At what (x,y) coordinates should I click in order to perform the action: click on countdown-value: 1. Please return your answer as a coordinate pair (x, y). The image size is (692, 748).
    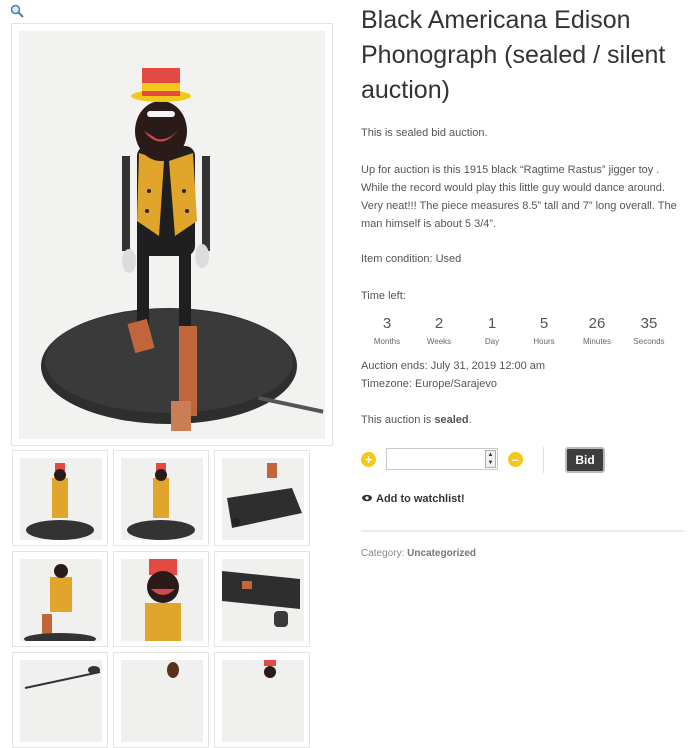
    Looking at the image, I should click on (492, 323).